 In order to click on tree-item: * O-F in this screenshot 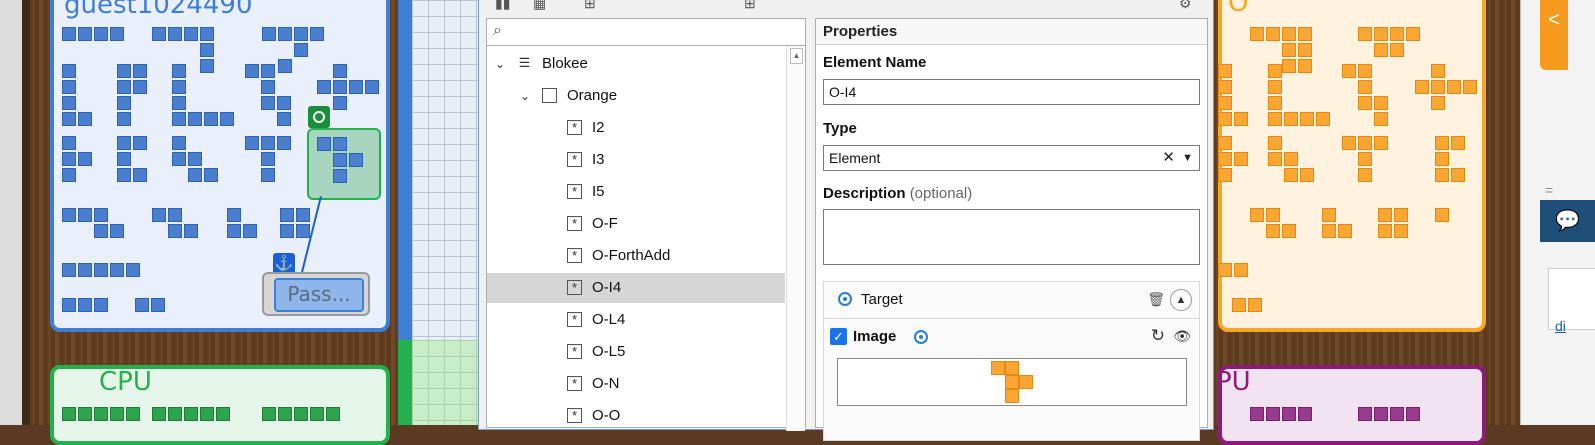, I will do `click(636, 224)`.